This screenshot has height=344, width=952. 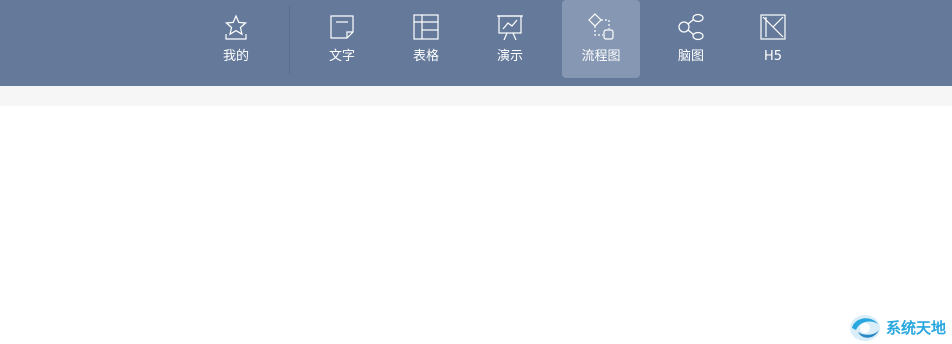 What do you see at coordinates (235, 56) in the screenshot?
I see `tool-label: 我的` at bounding box center [235, 56].